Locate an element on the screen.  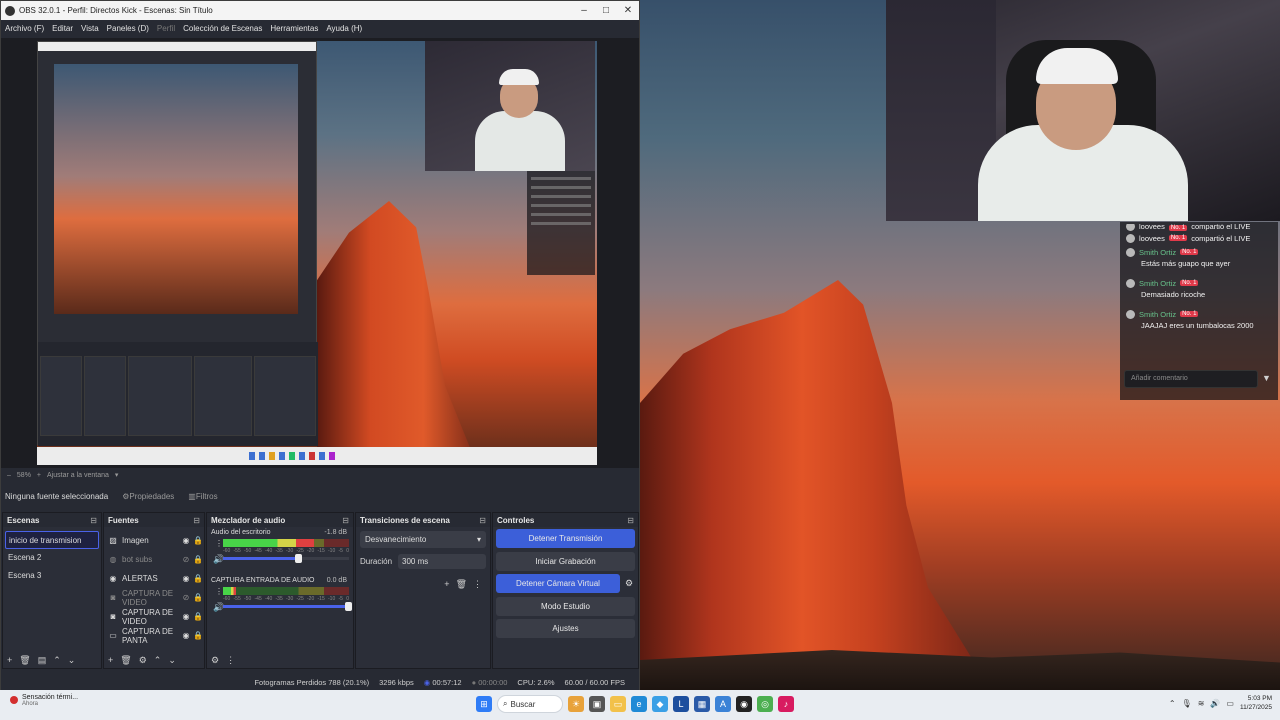
filters-button: ▥Filtros is located at coordinates (202, 496).